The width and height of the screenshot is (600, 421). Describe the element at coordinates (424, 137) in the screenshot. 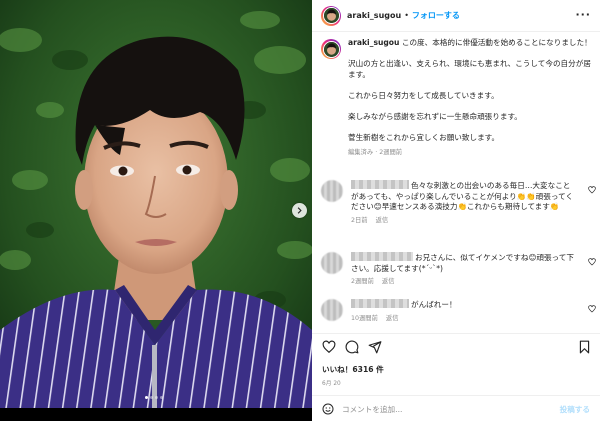

I see `caption-line-5: 菅生新樹をこれから宜しくお願い致します。` at that location.